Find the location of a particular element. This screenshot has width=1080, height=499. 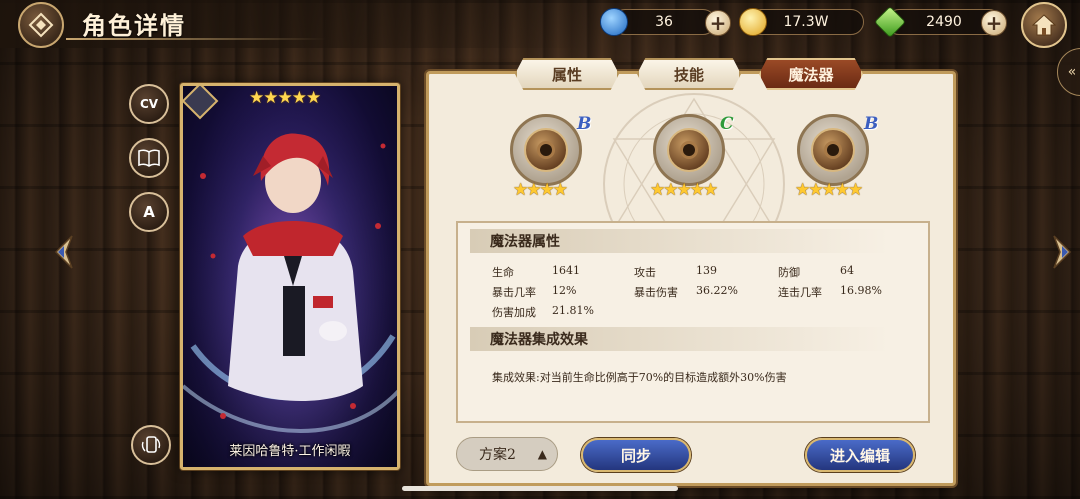

stat-value: 21.81% is located at coordinates (573, 310).